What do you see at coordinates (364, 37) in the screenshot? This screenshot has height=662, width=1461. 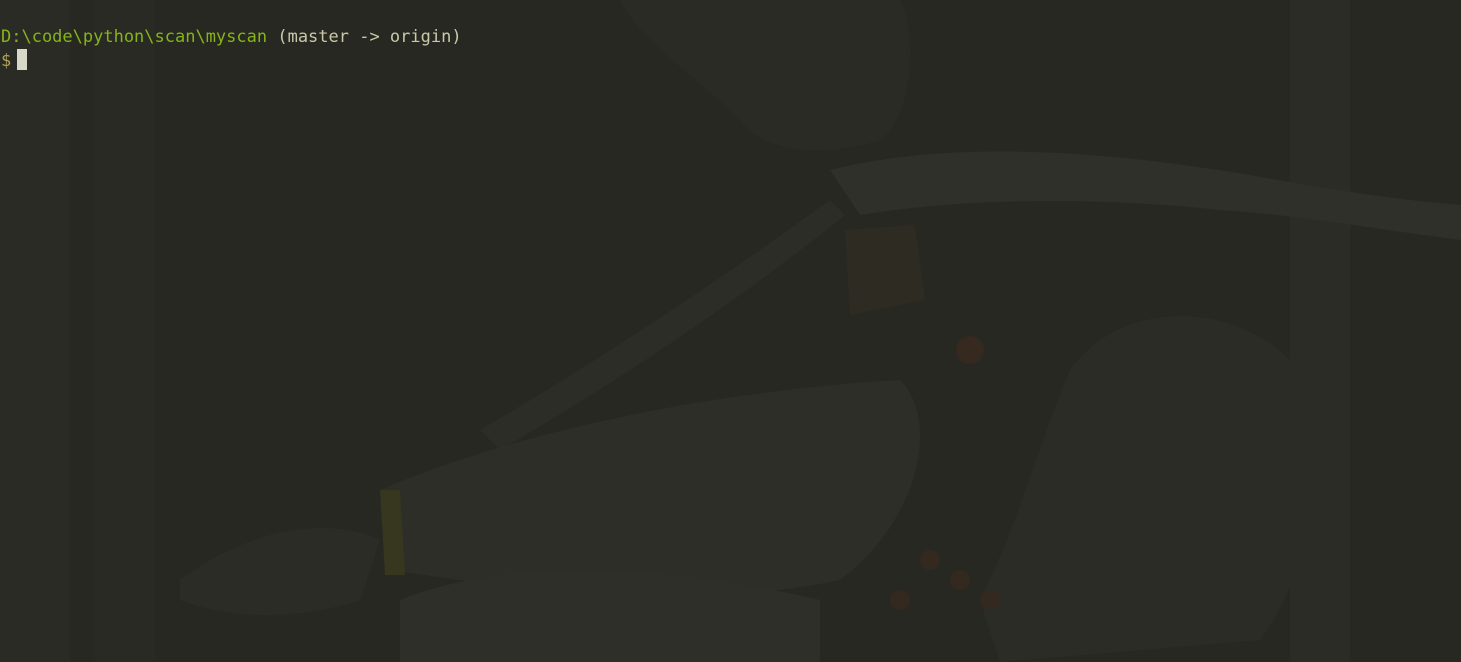 I see `git-branch-info: (master -> origin)` at bounding box center [364, 37].